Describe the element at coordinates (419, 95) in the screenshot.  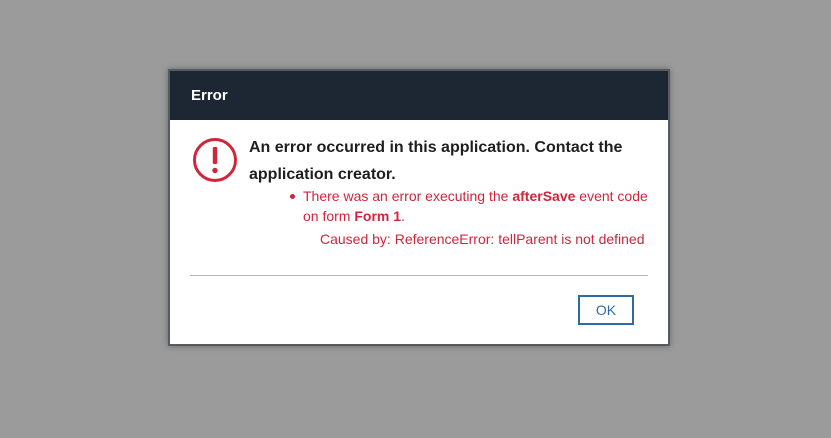
I see `dialog-header: Error` at that location.